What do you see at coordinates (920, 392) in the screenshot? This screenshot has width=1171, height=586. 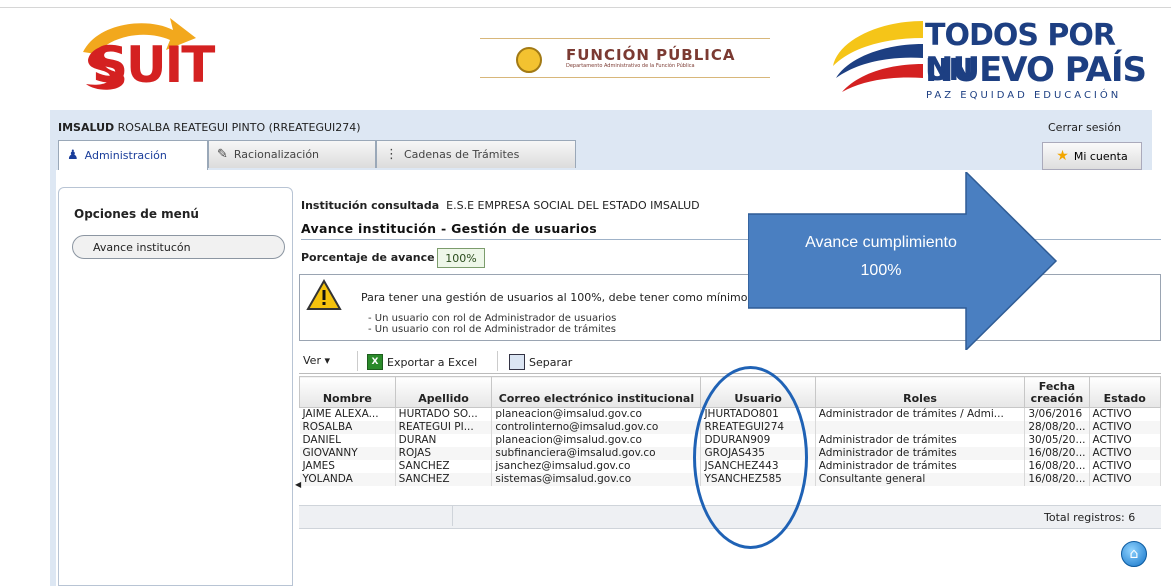 I see `column-header-roles: Roles` at bounding box center [920, 392].